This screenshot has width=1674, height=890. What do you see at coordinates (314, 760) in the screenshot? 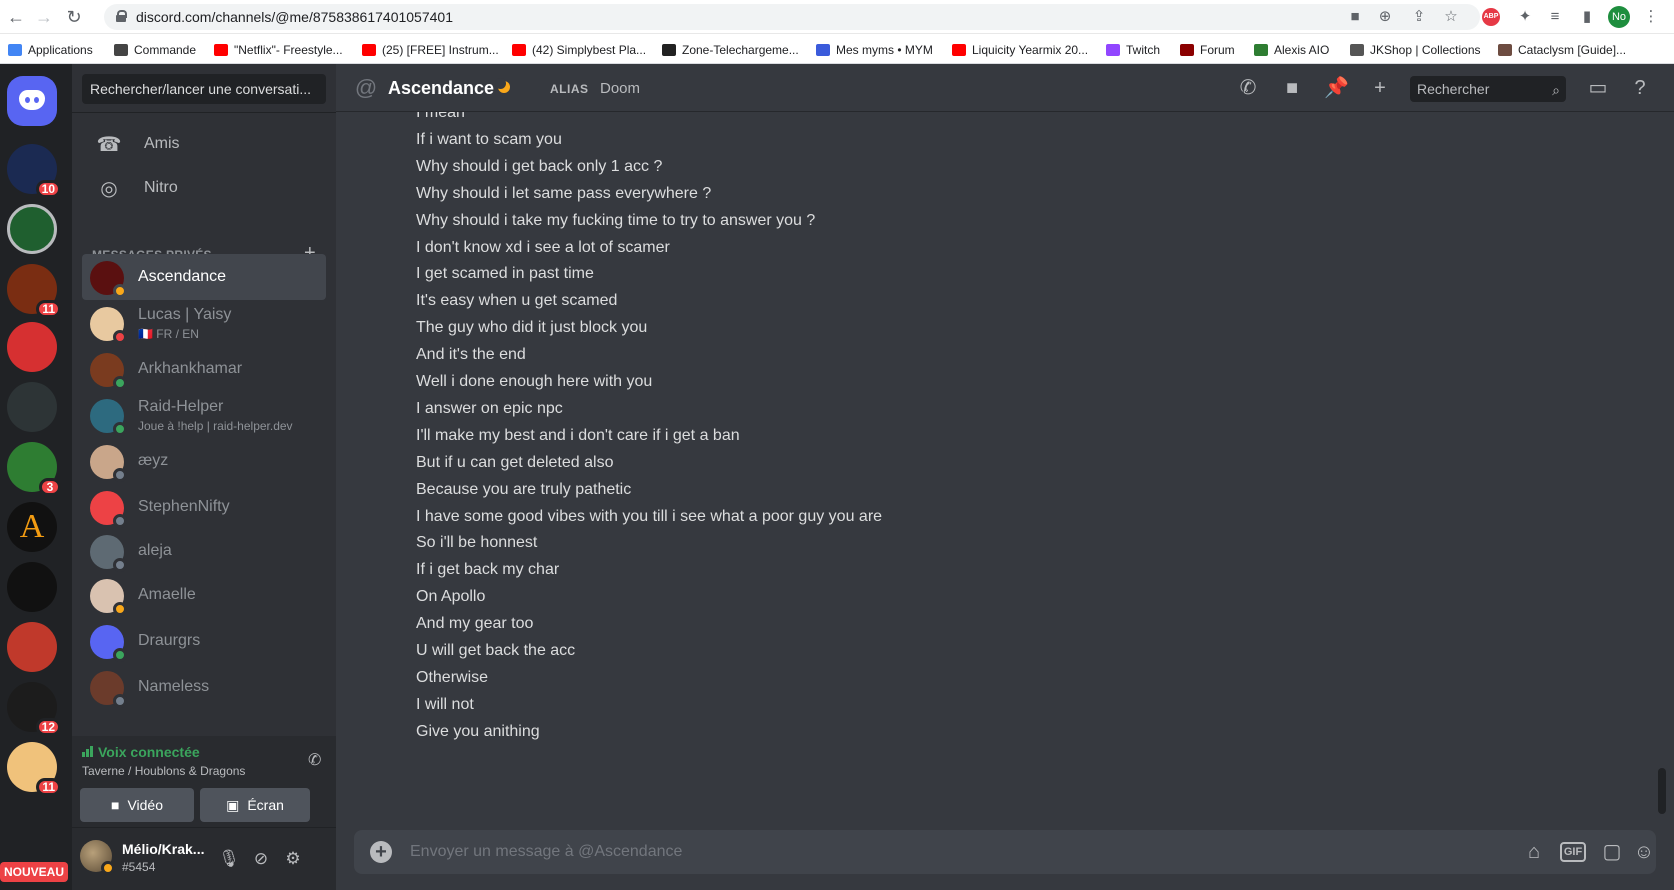
I see `disconnect-icon: ✆` at bounding box center [314, 760].